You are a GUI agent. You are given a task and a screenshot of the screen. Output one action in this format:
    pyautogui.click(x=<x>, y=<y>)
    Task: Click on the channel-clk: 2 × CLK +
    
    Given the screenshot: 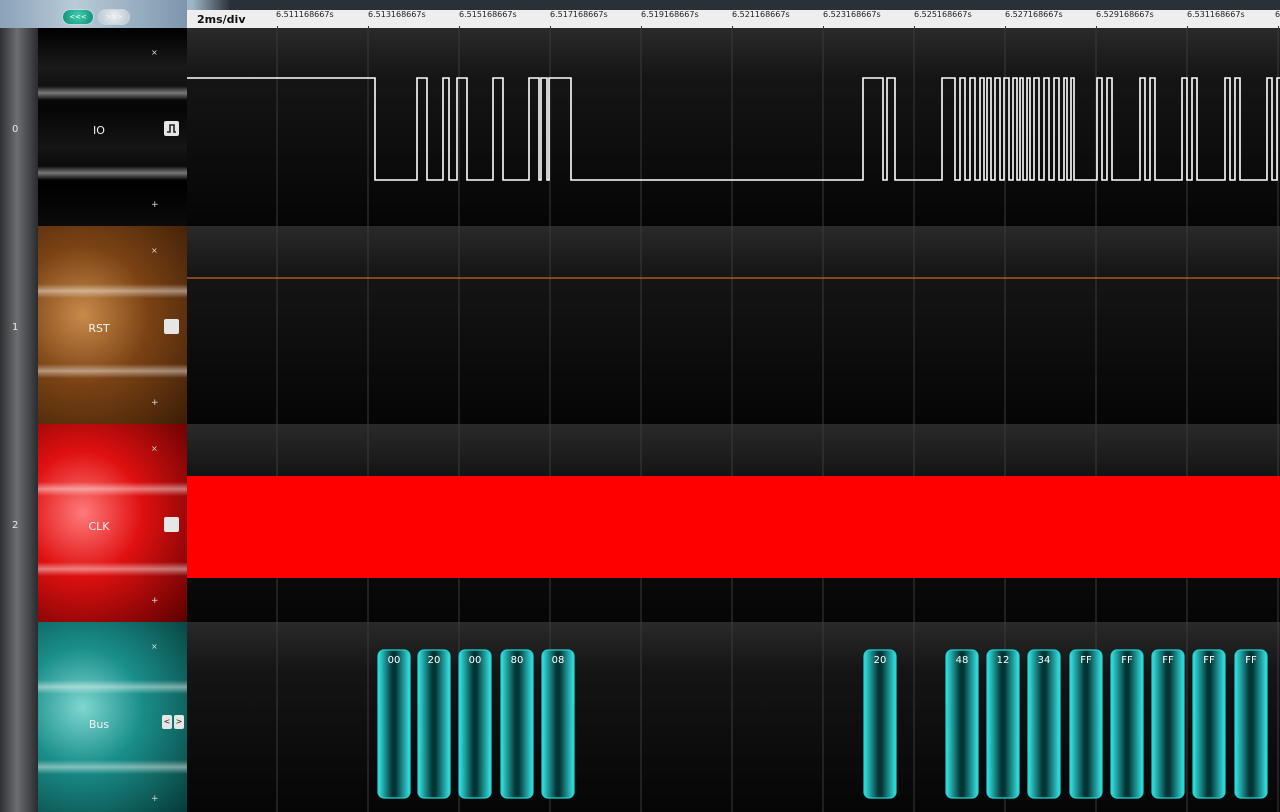 What is the action you would take?
    pyautogui.click(x=93, y=523)
    